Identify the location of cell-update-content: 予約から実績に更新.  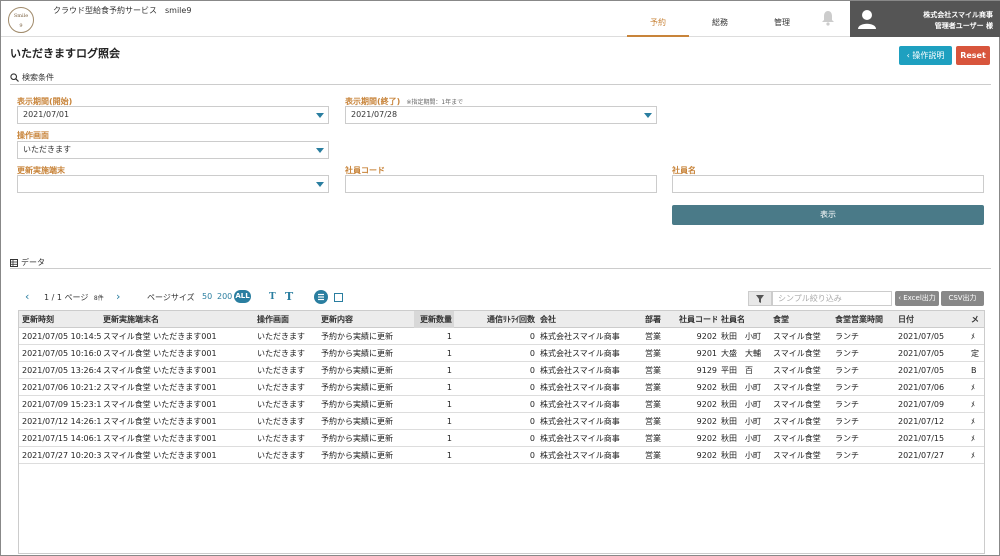
(357, 336).